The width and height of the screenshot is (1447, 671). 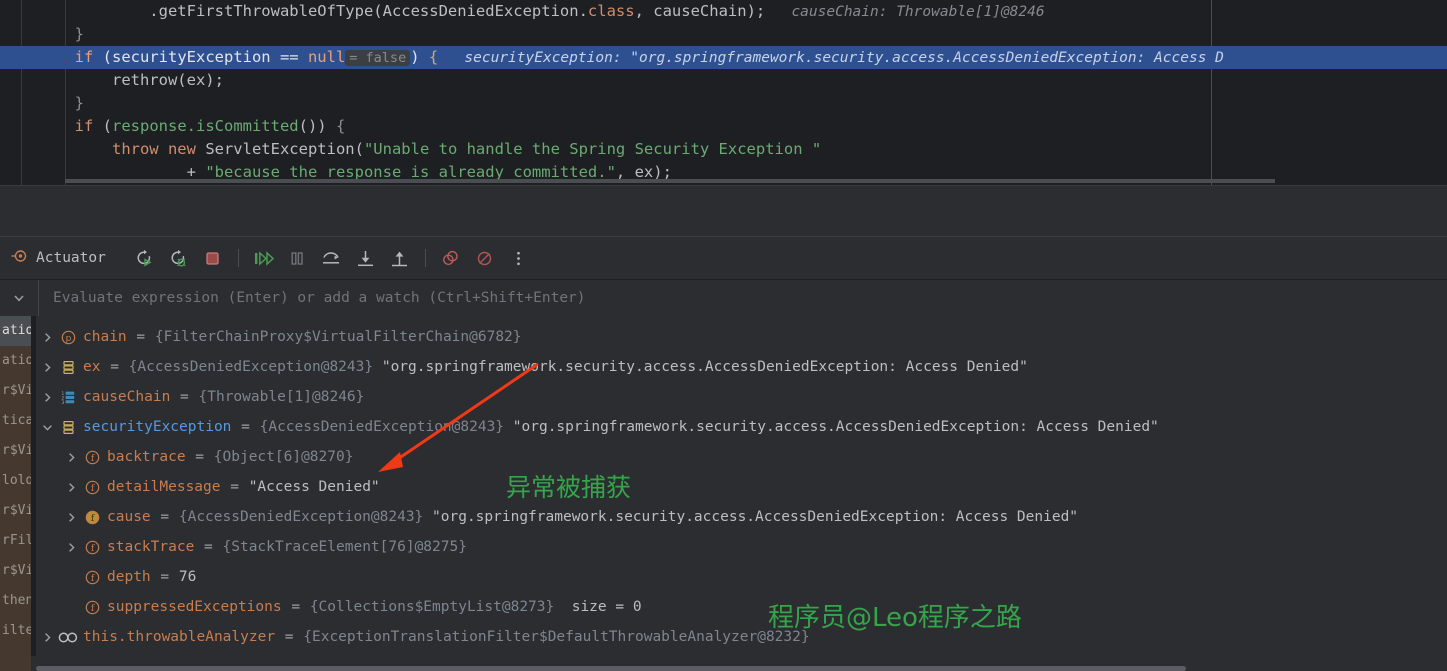 What do you see at coordinates (298, 258) in the screenshot?
I see `pause-program-button` at bounding box center [298, 258].